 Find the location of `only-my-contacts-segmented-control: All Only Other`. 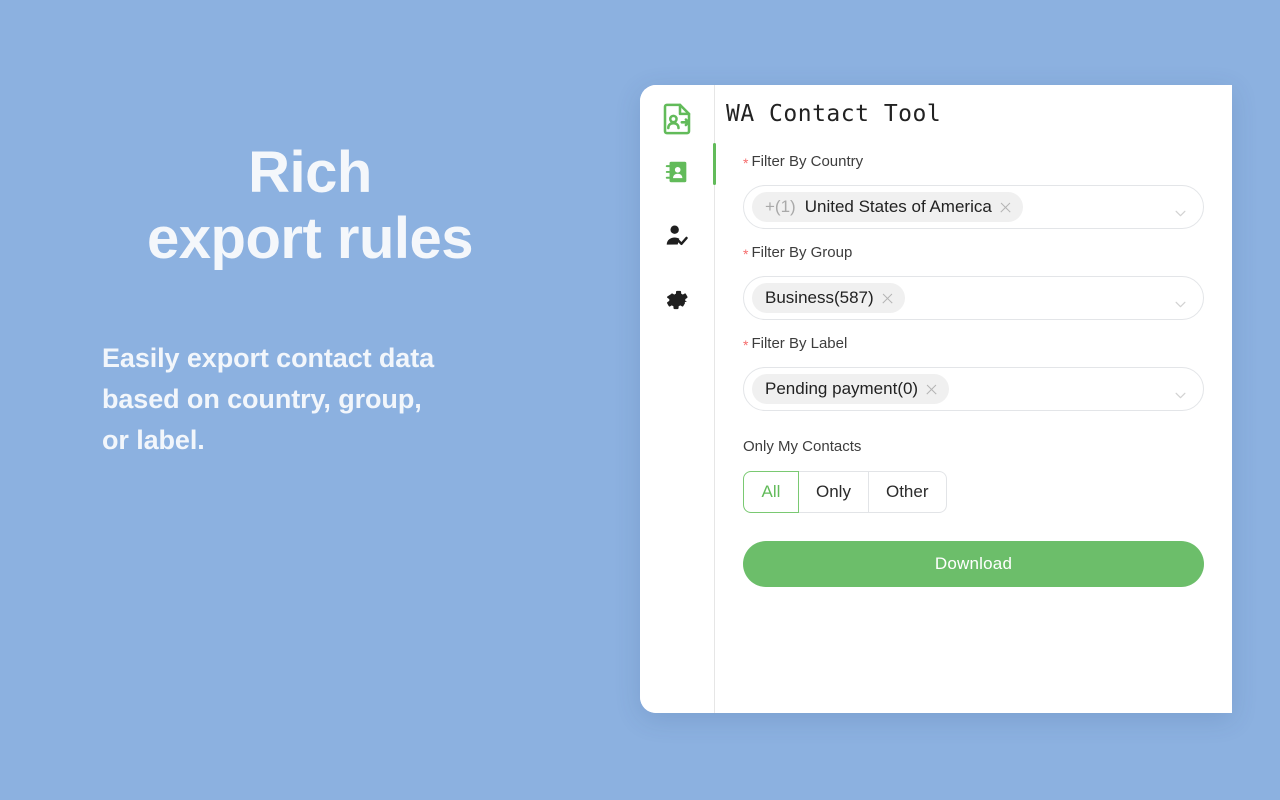

only-my-contacts-segmented-control: All Only Other is located at coordinates (845, 492).